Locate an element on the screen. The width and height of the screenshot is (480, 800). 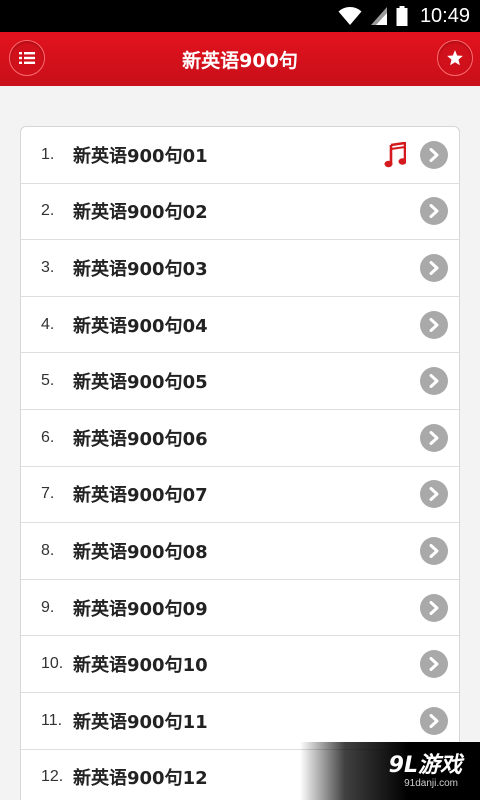
menu-button is located at coordinates (27, 58).